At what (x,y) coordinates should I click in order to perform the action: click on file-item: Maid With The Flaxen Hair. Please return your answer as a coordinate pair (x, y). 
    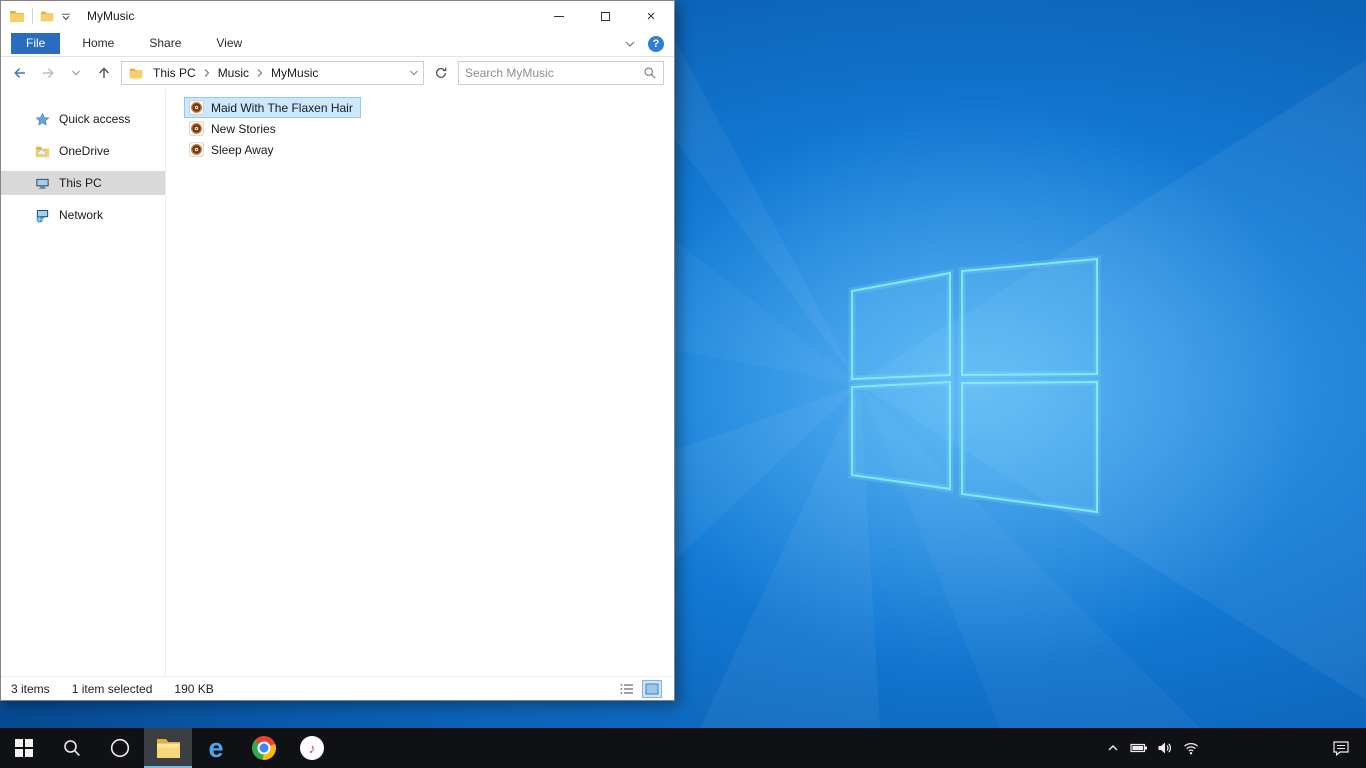
    Looking at the image, I should click on (272, 107).